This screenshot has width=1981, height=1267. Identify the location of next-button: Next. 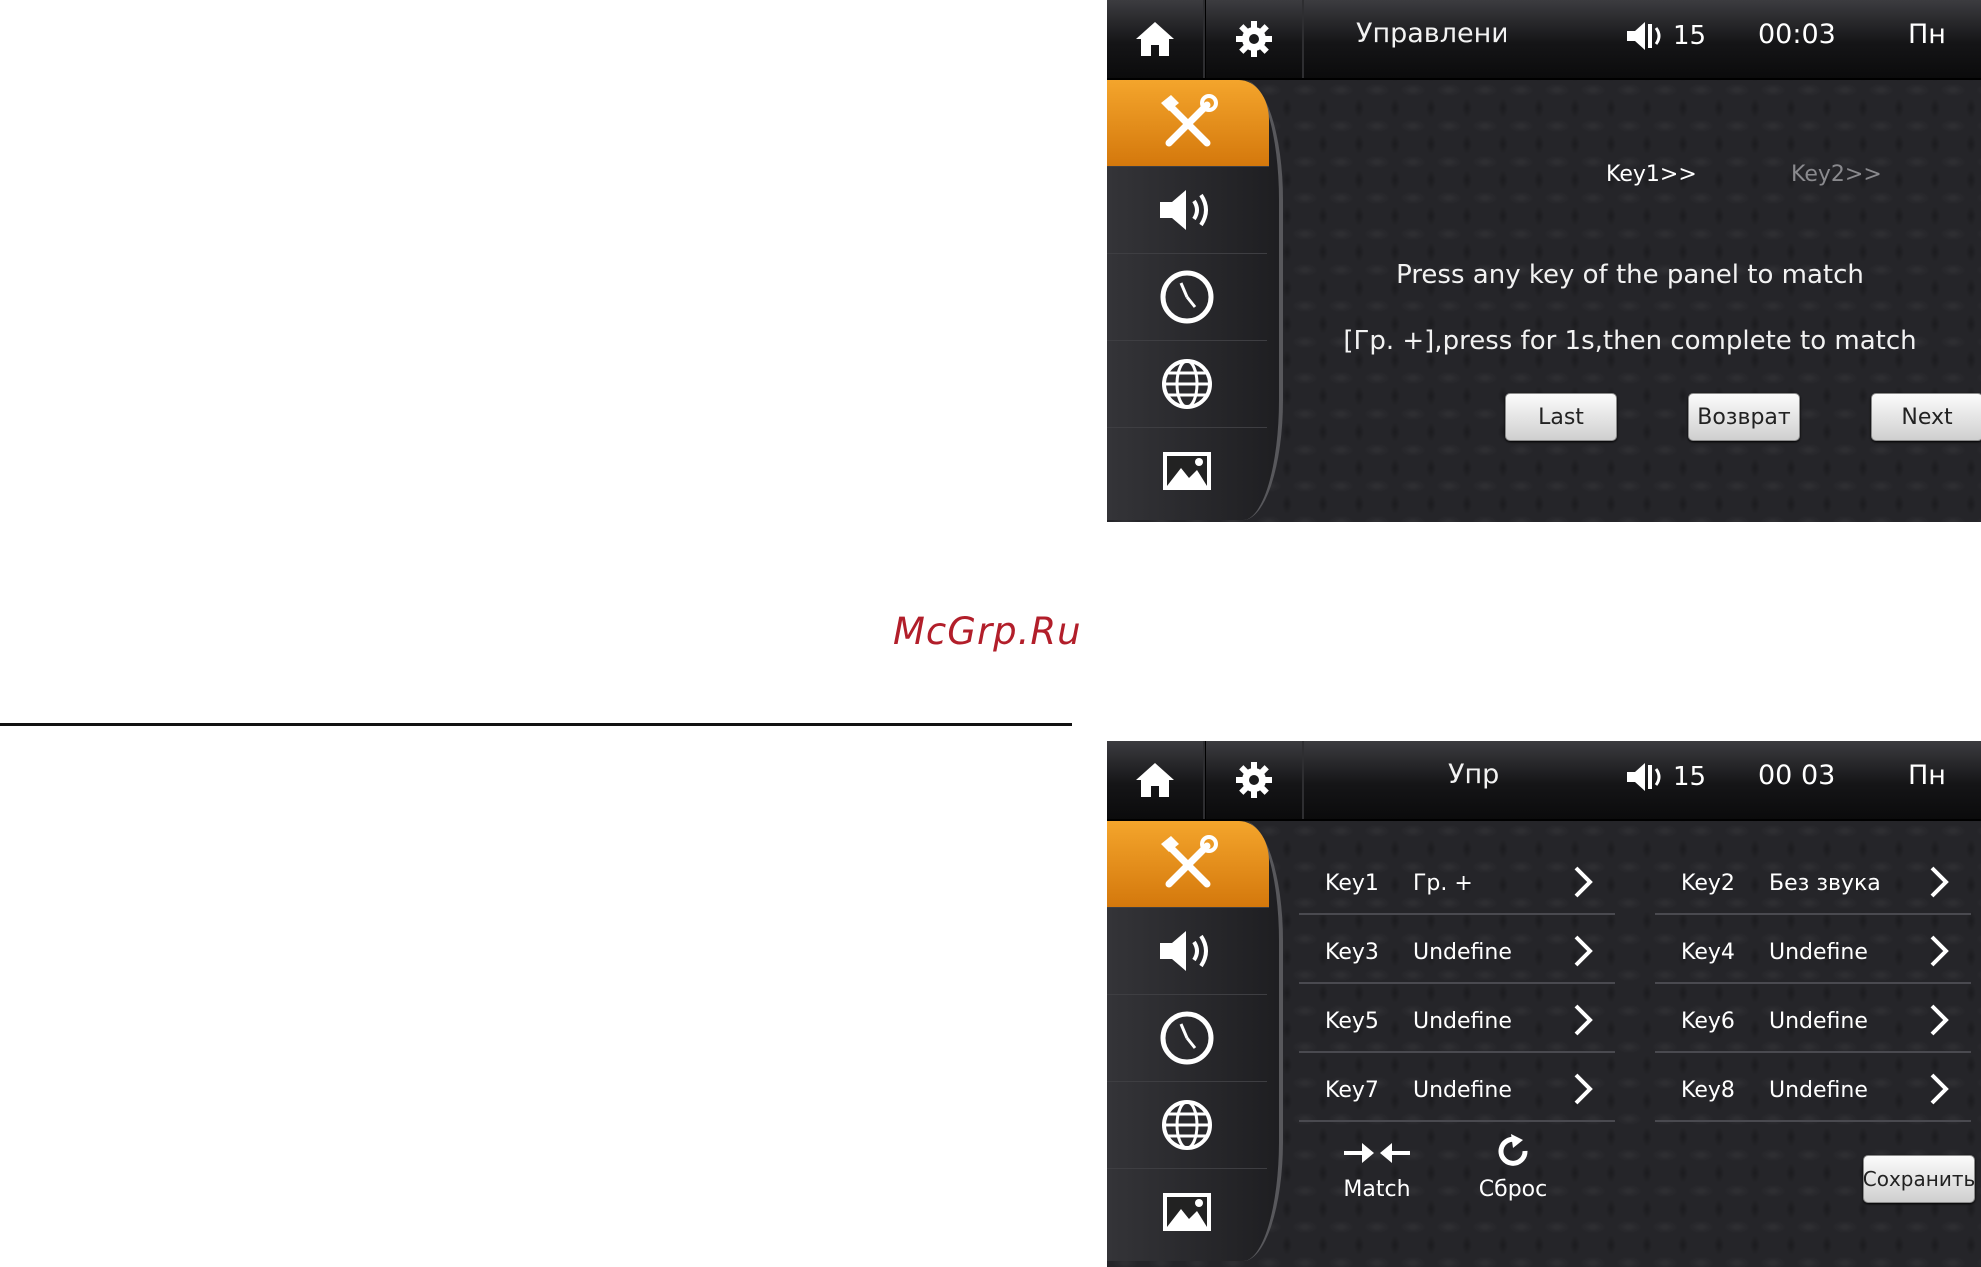
(1926, 417).